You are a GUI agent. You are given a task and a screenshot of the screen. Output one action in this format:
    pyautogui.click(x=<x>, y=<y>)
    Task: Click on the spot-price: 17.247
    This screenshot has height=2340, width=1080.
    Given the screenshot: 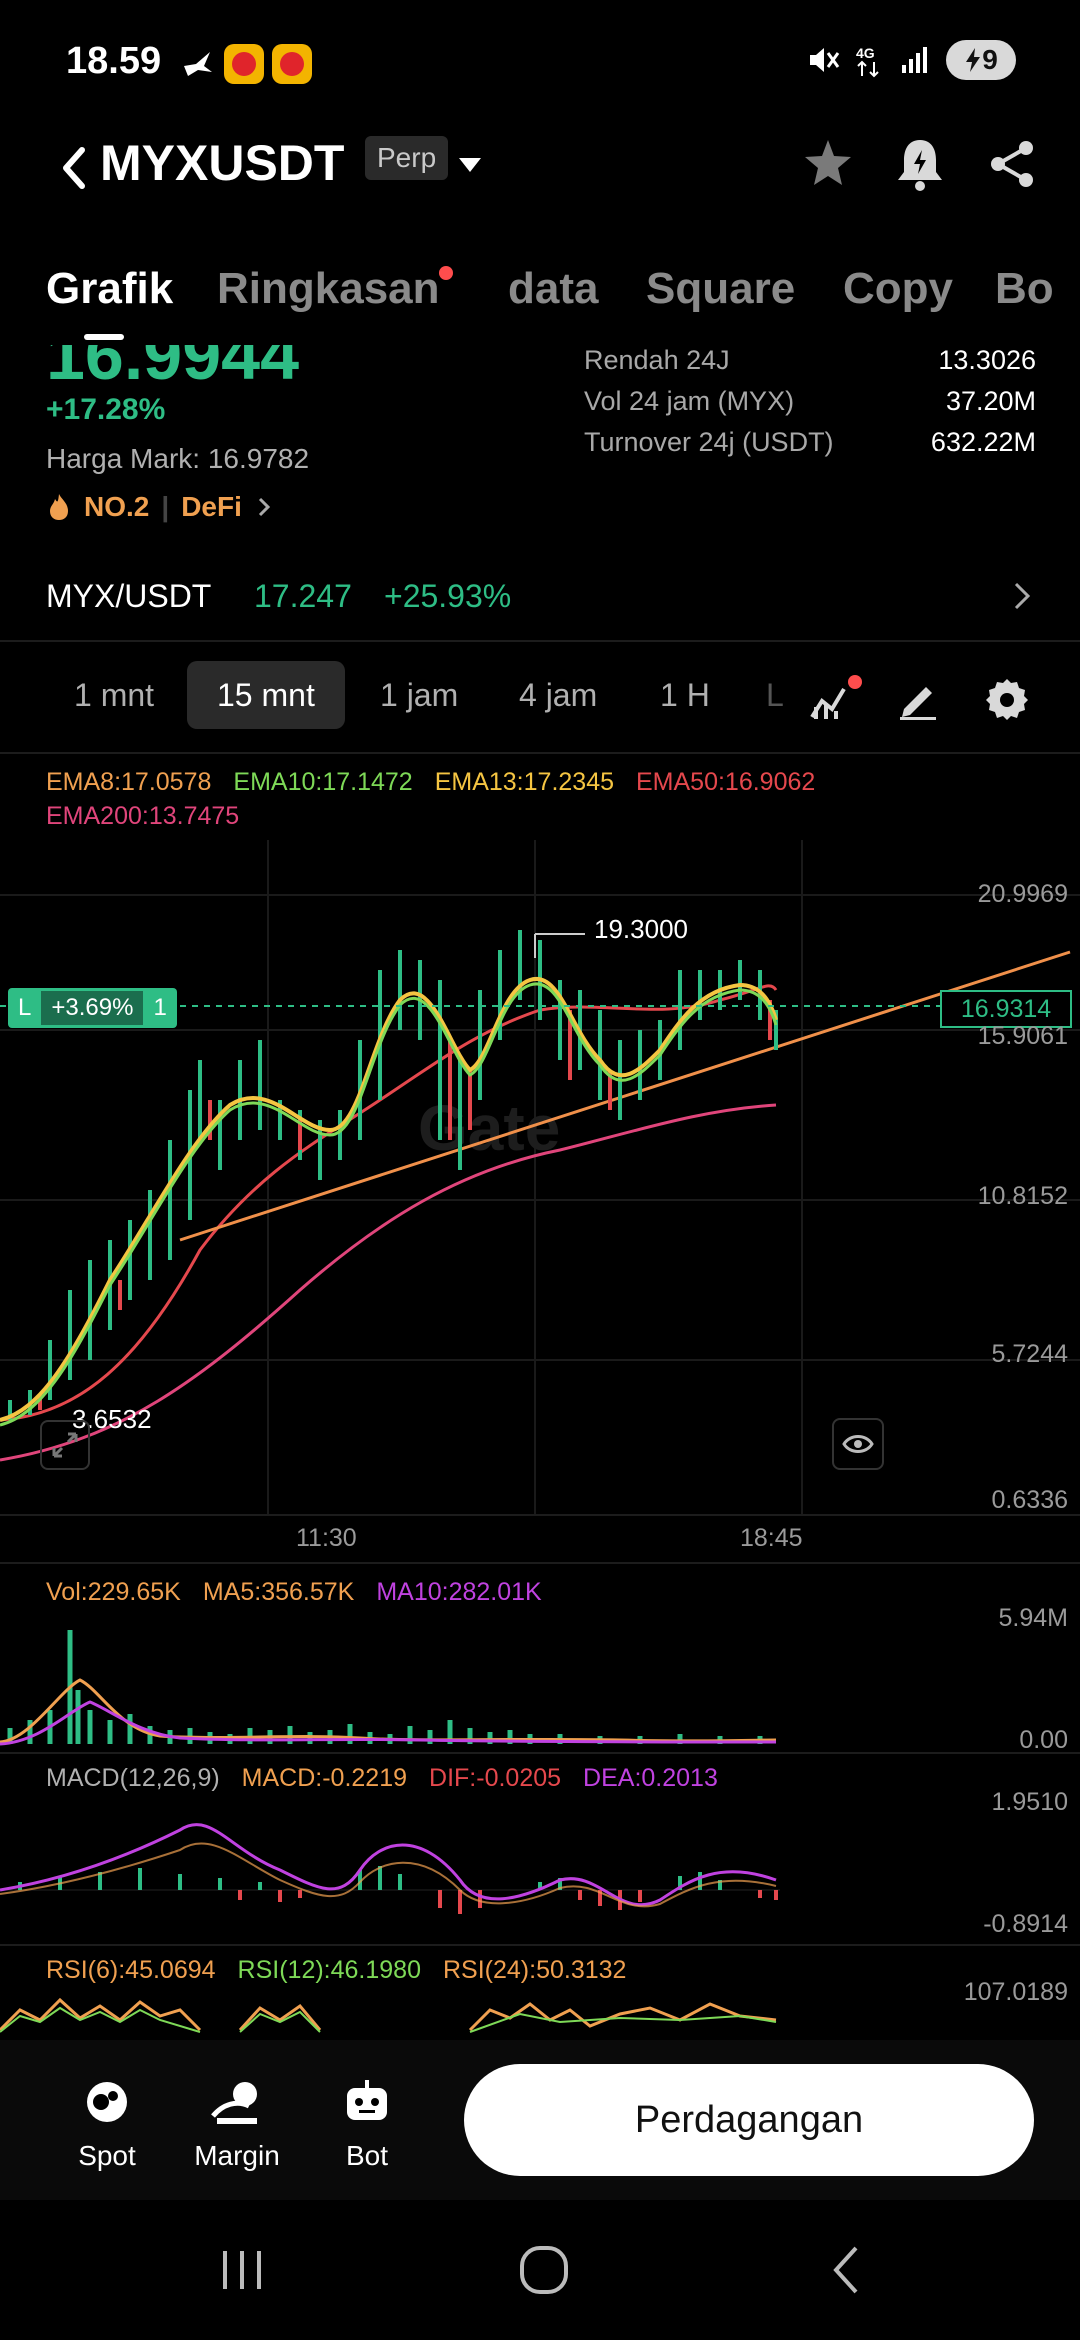 What is the action you would take?
    pyautogui.click(x=303, y=596)
    